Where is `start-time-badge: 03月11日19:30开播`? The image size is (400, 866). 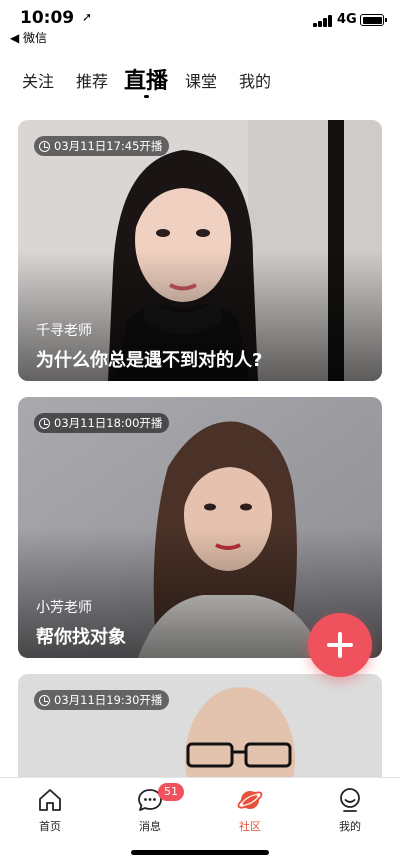 start-time-badge: 03月11日19:30开播 is located at coordinates (102, 700).